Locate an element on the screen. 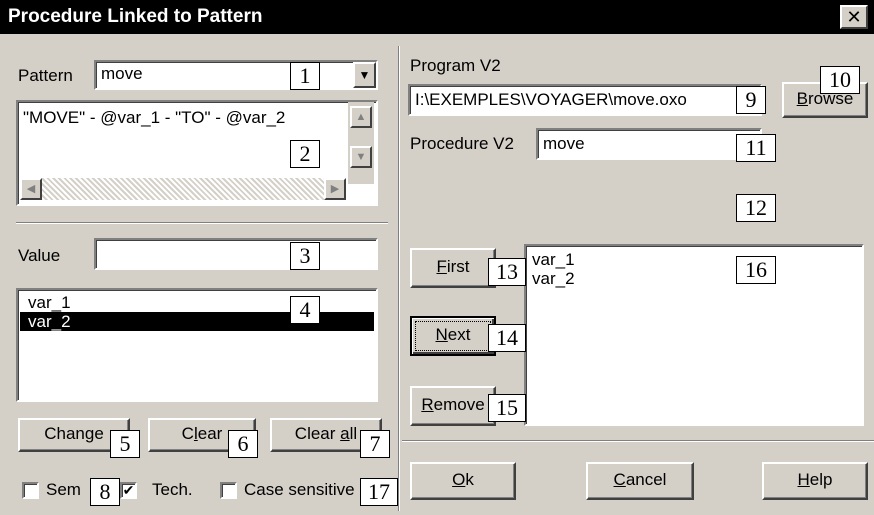 The image size is (874, 515). pattern-combobox: move is located at coordinates (236, 75).